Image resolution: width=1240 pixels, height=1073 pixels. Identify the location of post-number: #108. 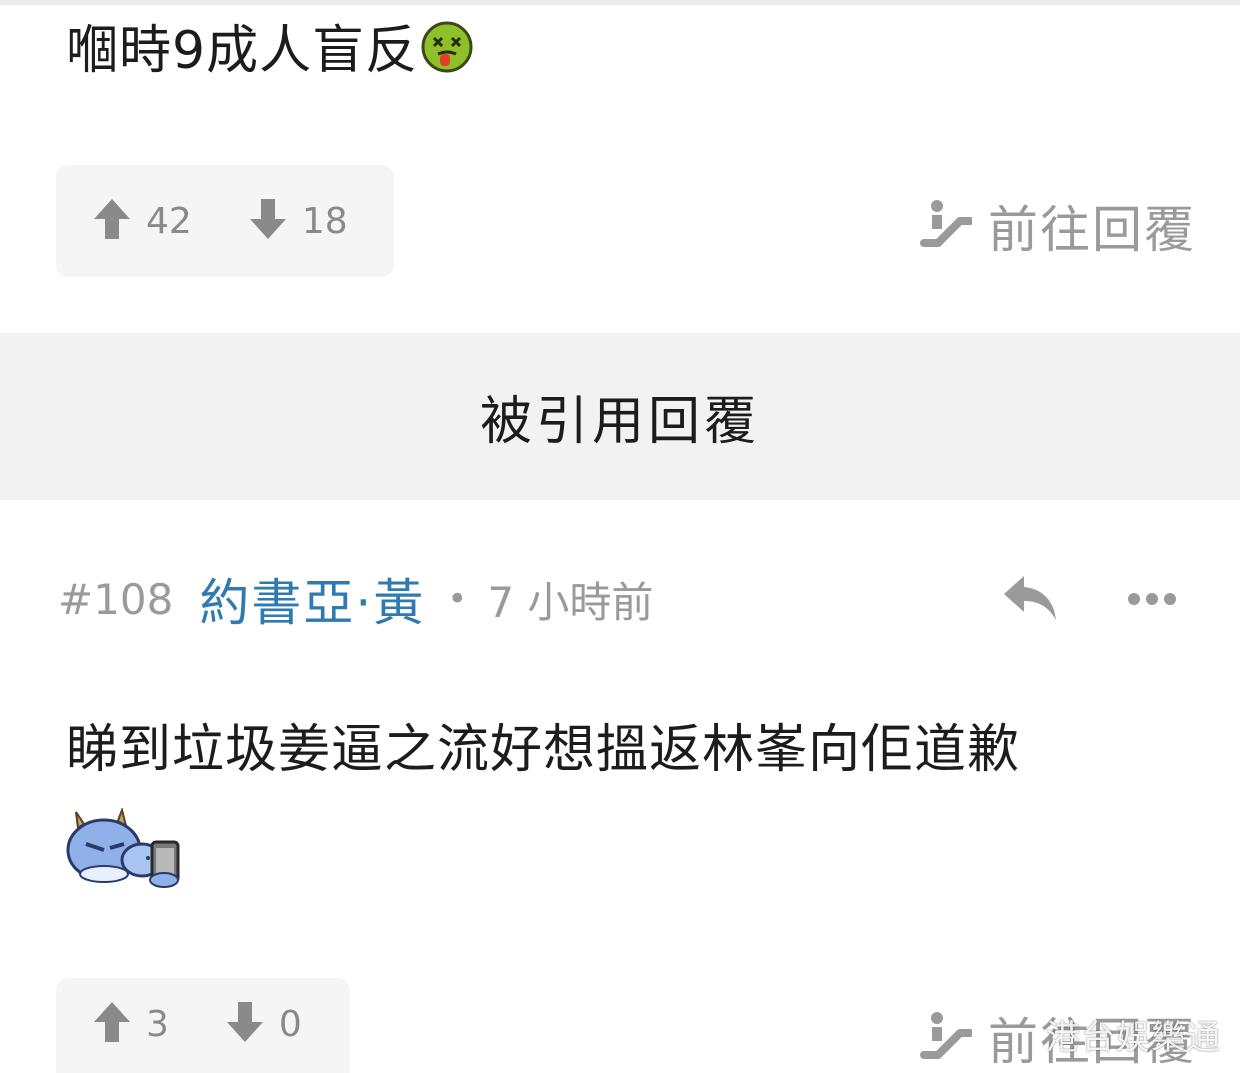
(115, 599).